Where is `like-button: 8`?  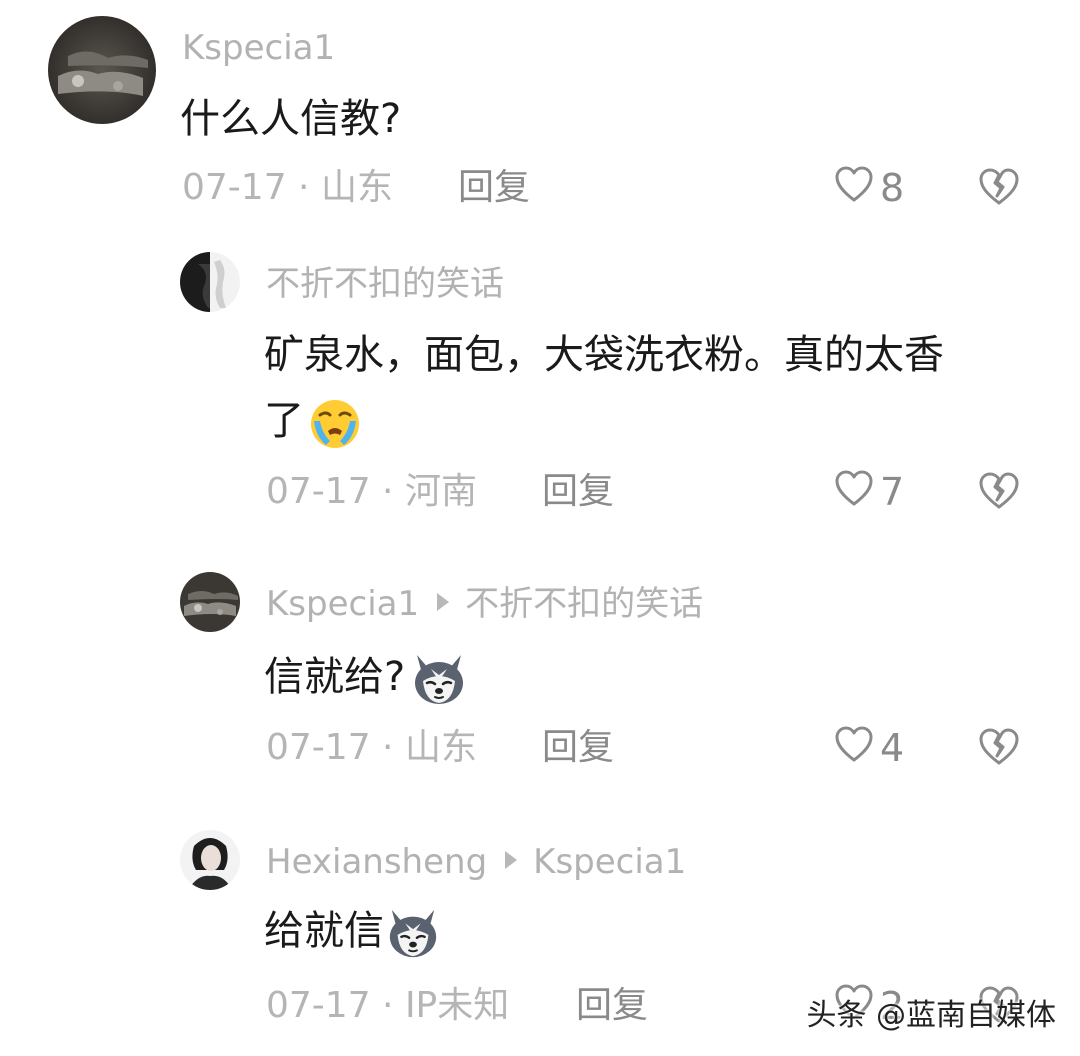
like-button: 8 is located at coordinates (869, 188).